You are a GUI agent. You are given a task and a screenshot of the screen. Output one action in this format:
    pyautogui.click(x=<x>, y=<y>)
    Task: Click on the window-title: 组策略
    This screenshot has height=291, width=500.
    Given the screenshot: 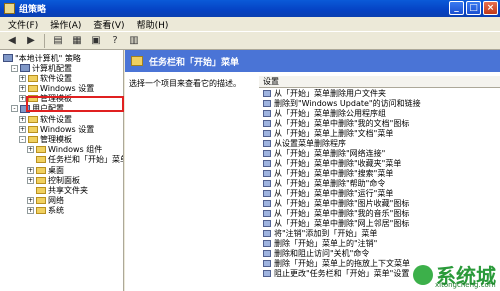 What is the action you would take?
    pyautogui.click(x=33, y=10)
    